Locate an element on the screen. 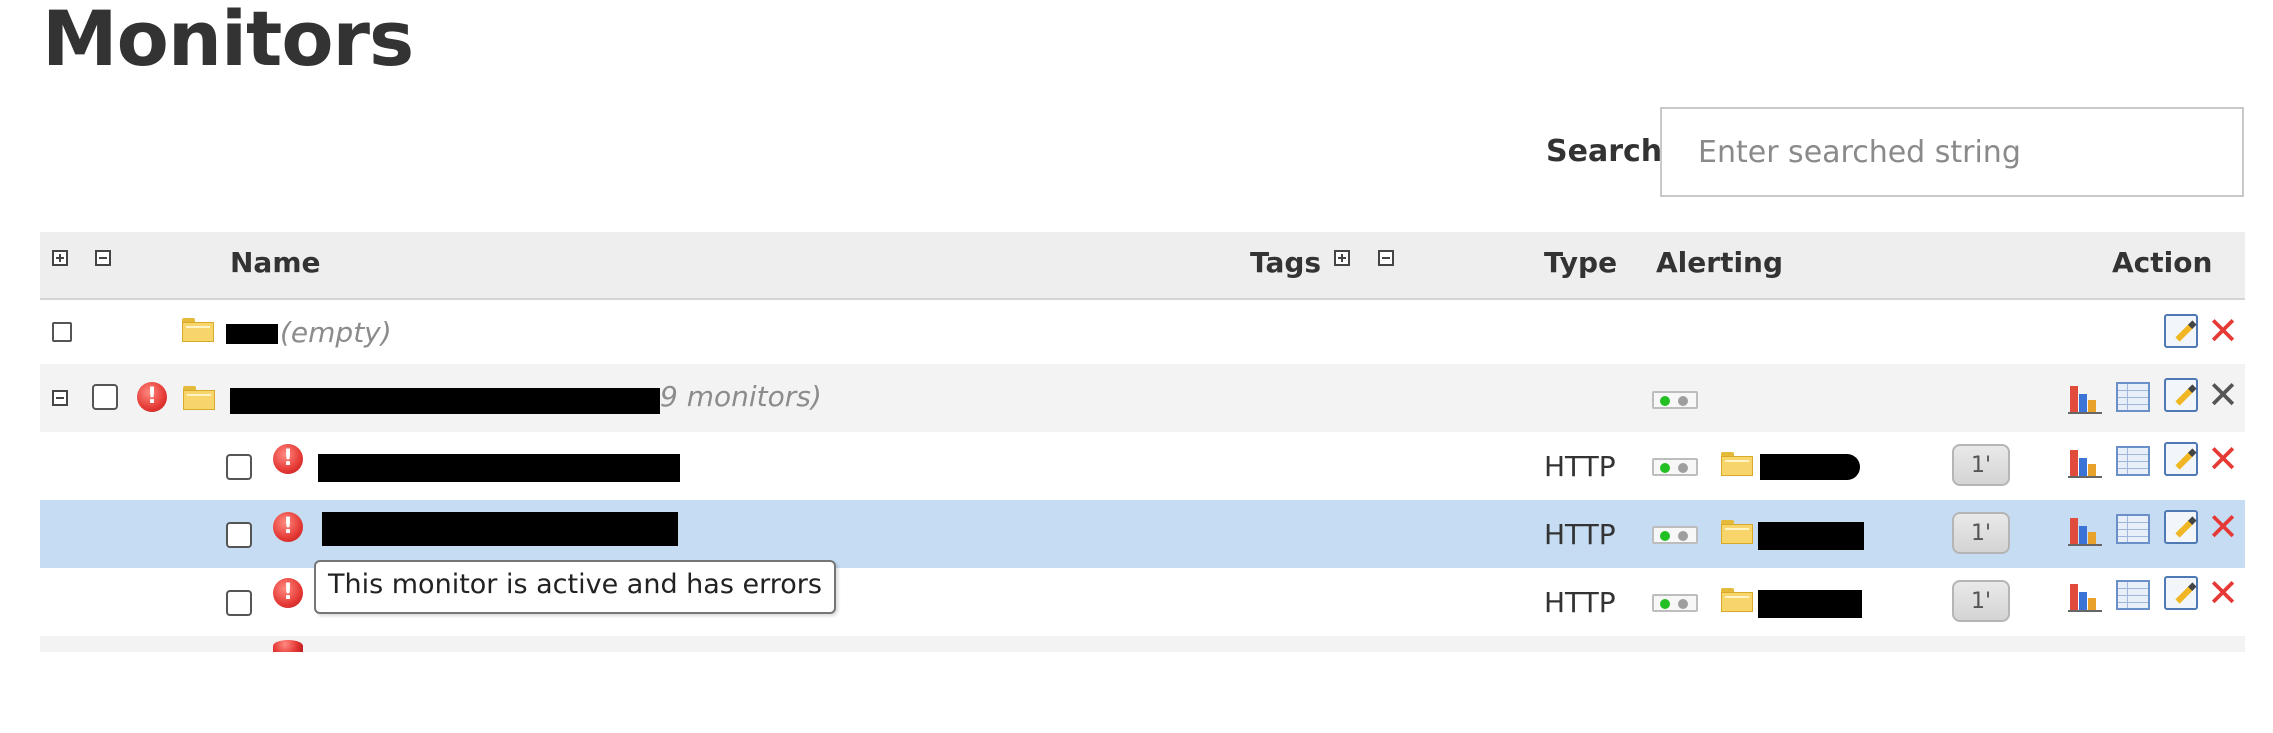  column-header-tags: Tags is located at coordinates (1285, 262).